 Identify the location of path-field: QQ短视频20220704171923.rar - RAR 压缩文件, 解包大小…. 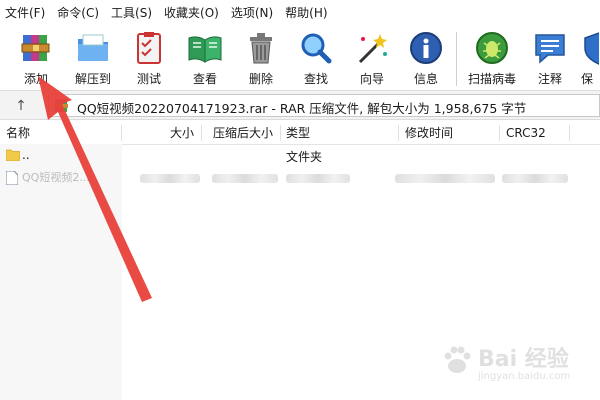
(324, 105).